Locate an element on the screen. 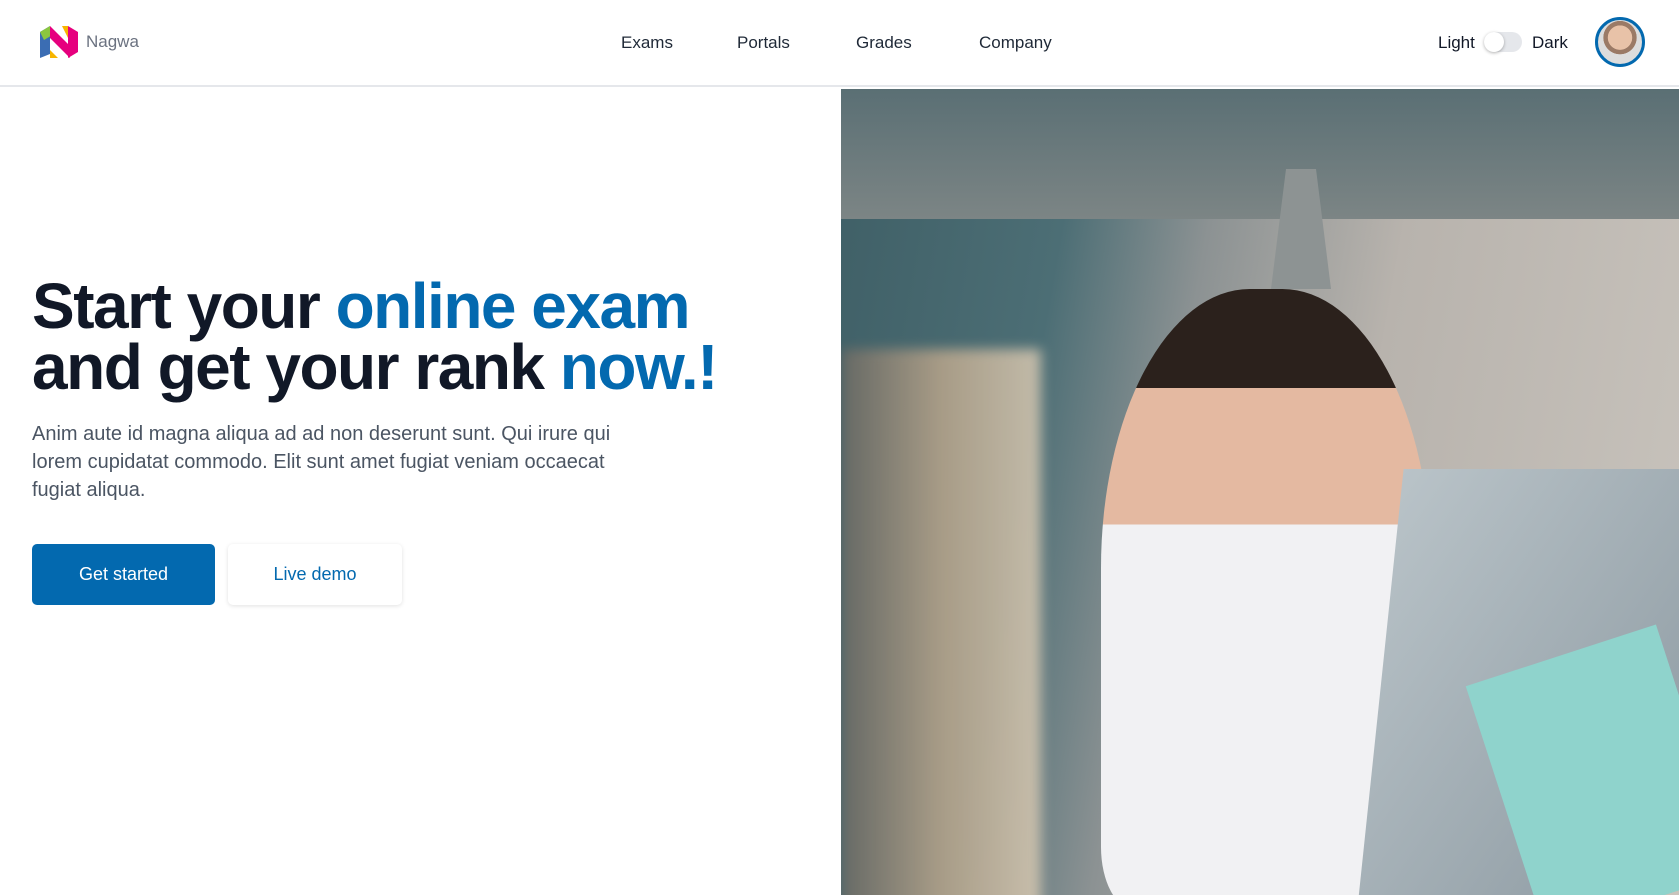 The width and height of the screenshot is (1679, 895). nav-portals: Portals is located at coordinates (763, 43).